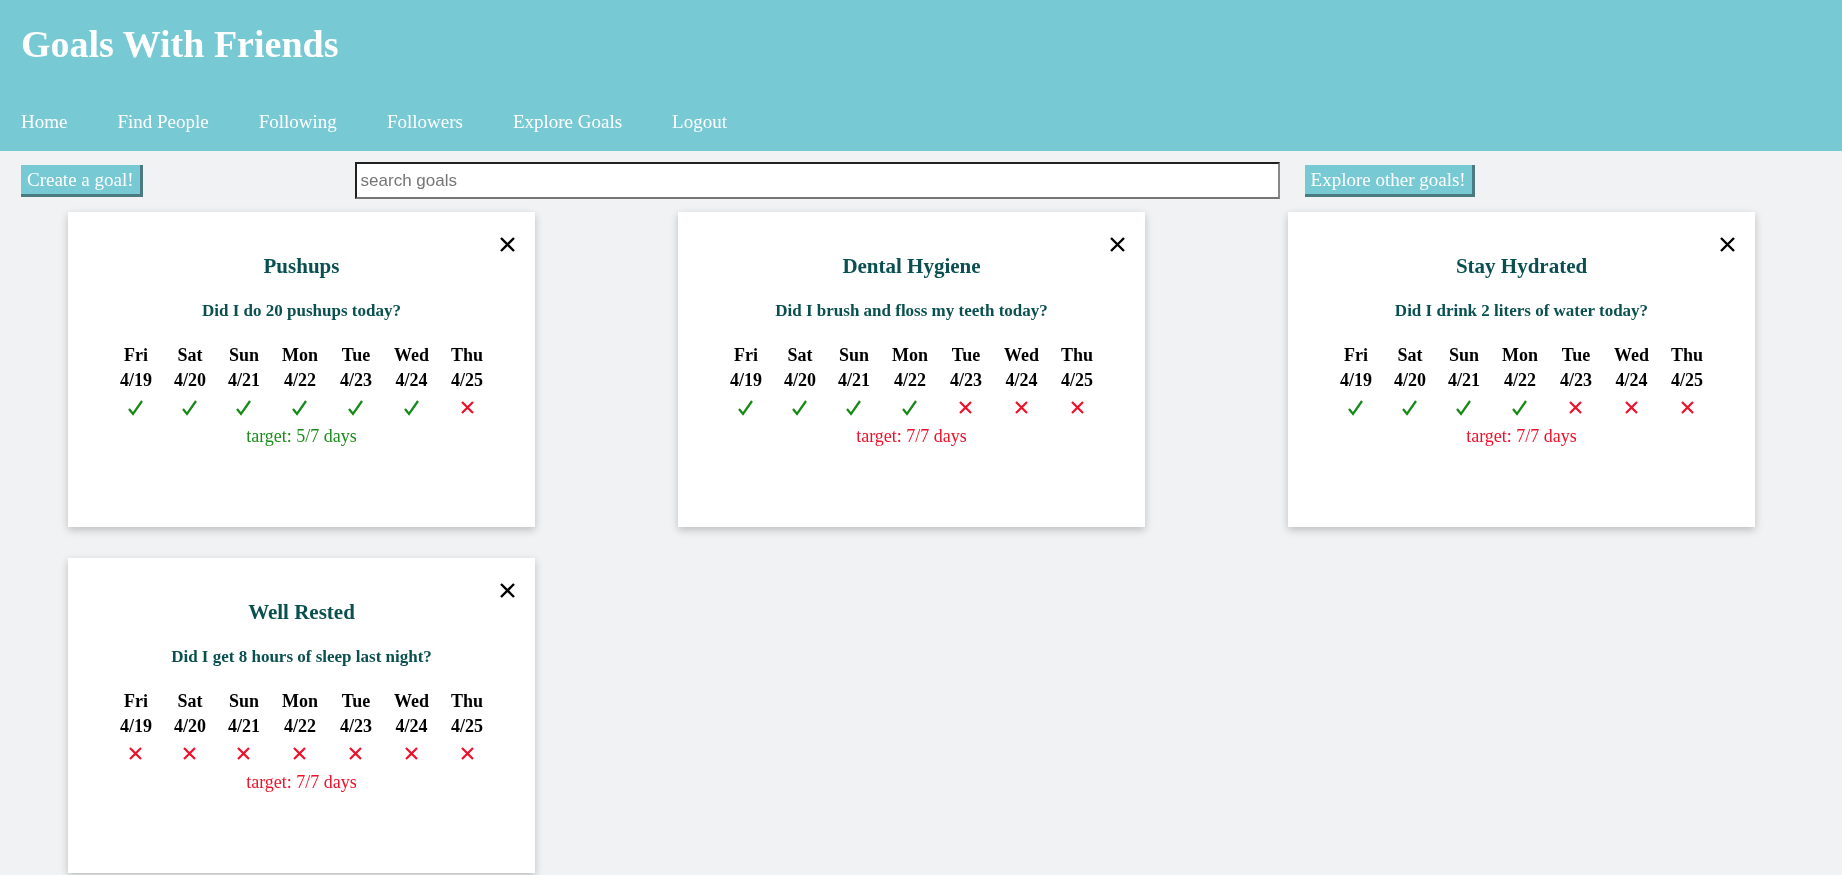 This screenshot has height=875, width=1842. What do you see at coordinates (1389, 180) in the screenshot?
I see `explore-goals-button: Explore other goals!` at bounding box center [1389, 180].